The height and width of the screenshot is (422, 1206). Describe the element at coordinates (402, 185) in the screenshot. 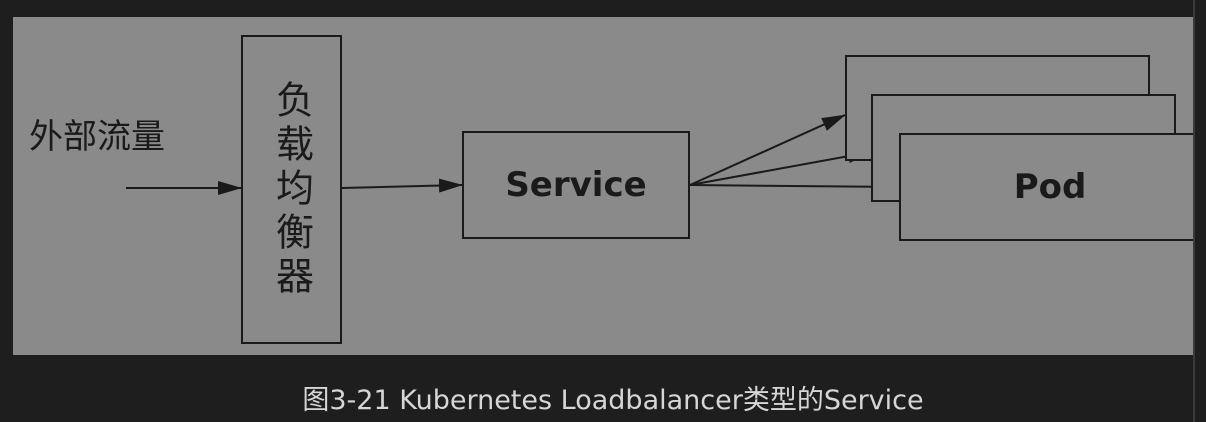

I see `arrow-lb-to-service` at that location.